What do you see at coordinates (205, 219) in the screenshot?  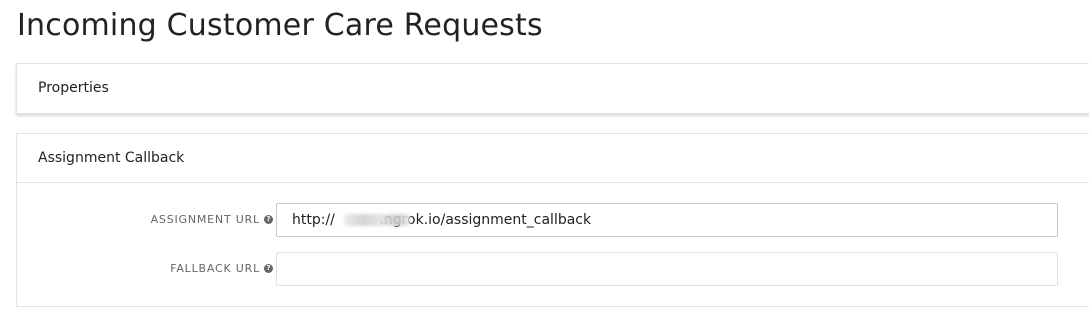 I see `assignment-url-label-text: ASSIGNMENT URL` at bounding box center [205, 219].